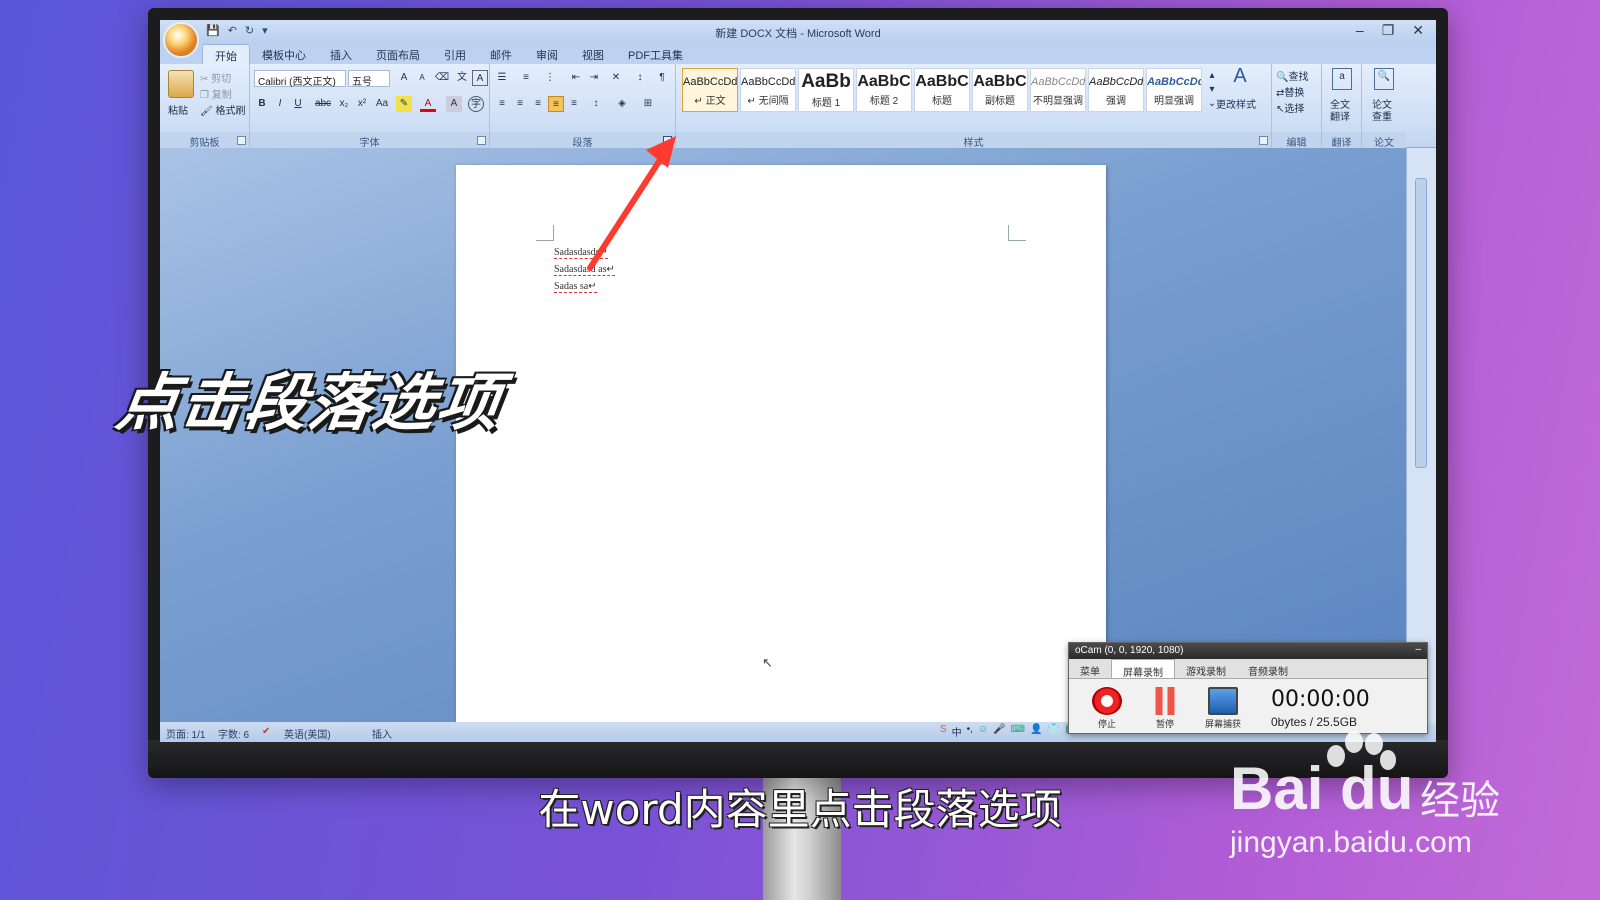 The width and height of the screenshot is (1600, 900). Describe the element at coordinates (526, 78) in the screenshot. I see `numbering-icon: ≡` at that location.